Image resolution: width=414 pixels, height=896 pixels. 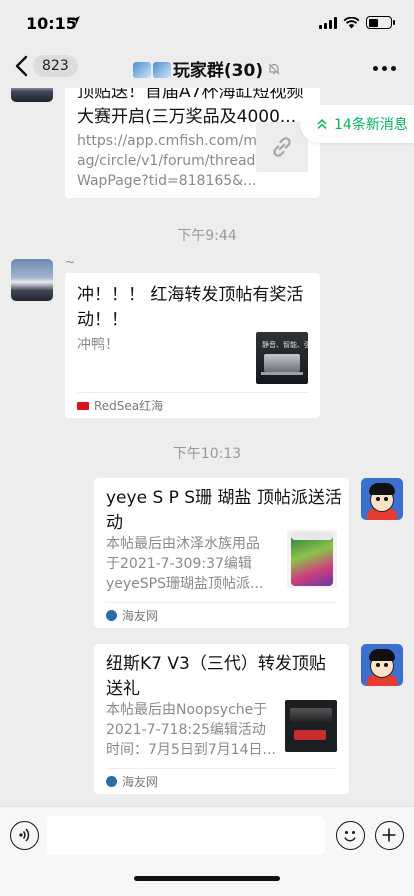 I want to click on new-messages-label: 14条新消息, so click(x=371, y=125).